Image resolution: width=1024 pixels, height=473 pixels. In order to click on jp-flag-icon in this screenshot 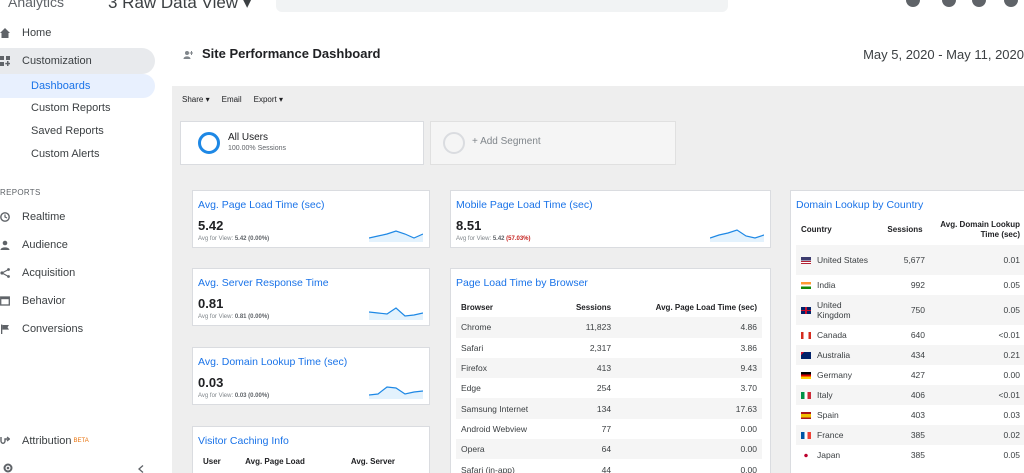, I will do `click(806, 455)`.